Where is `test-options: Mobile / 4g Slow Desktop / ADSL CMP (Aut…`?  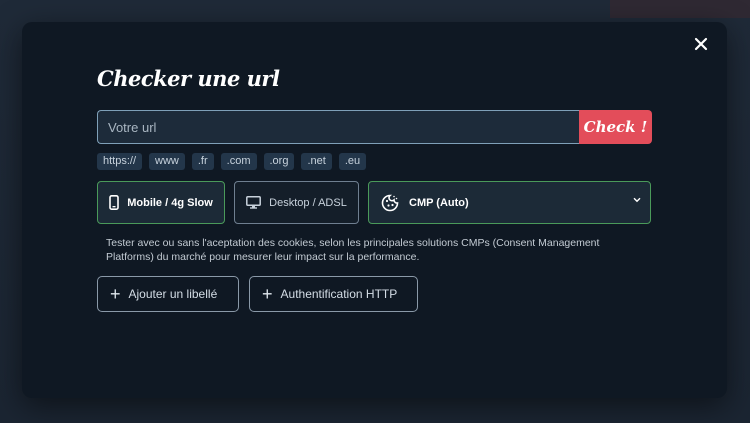
test-options: Mobile / 4g Slow Desktop / ADSL CMP (Aut… is located at coordinates (374, 202).